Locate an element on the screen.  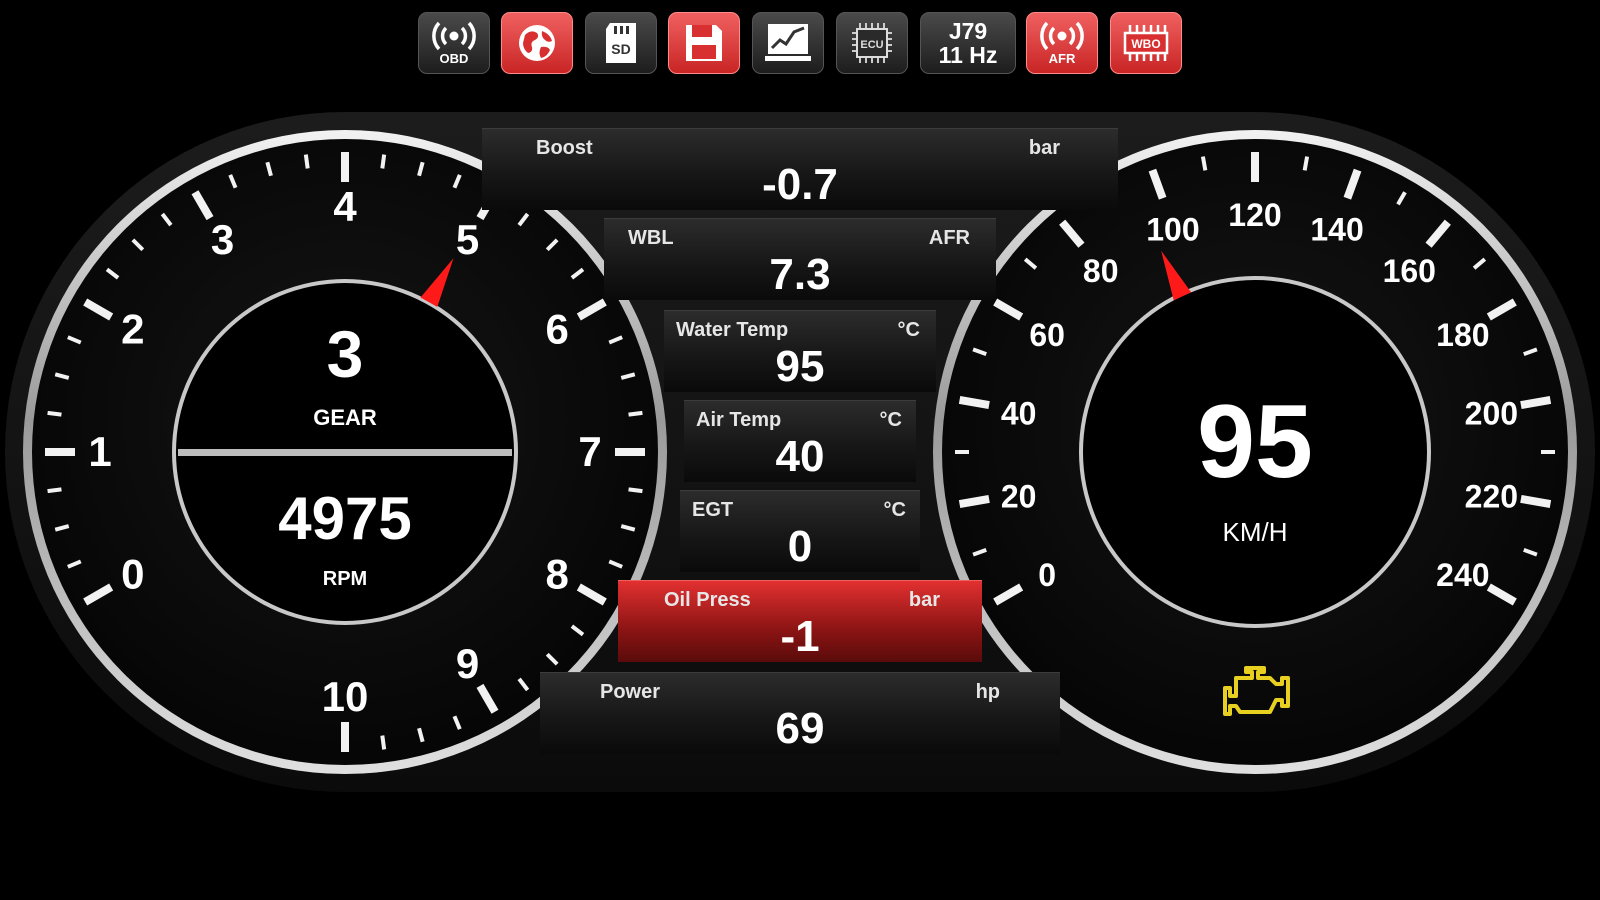
scale-label: 80 is located at coordinates (1101, 271).